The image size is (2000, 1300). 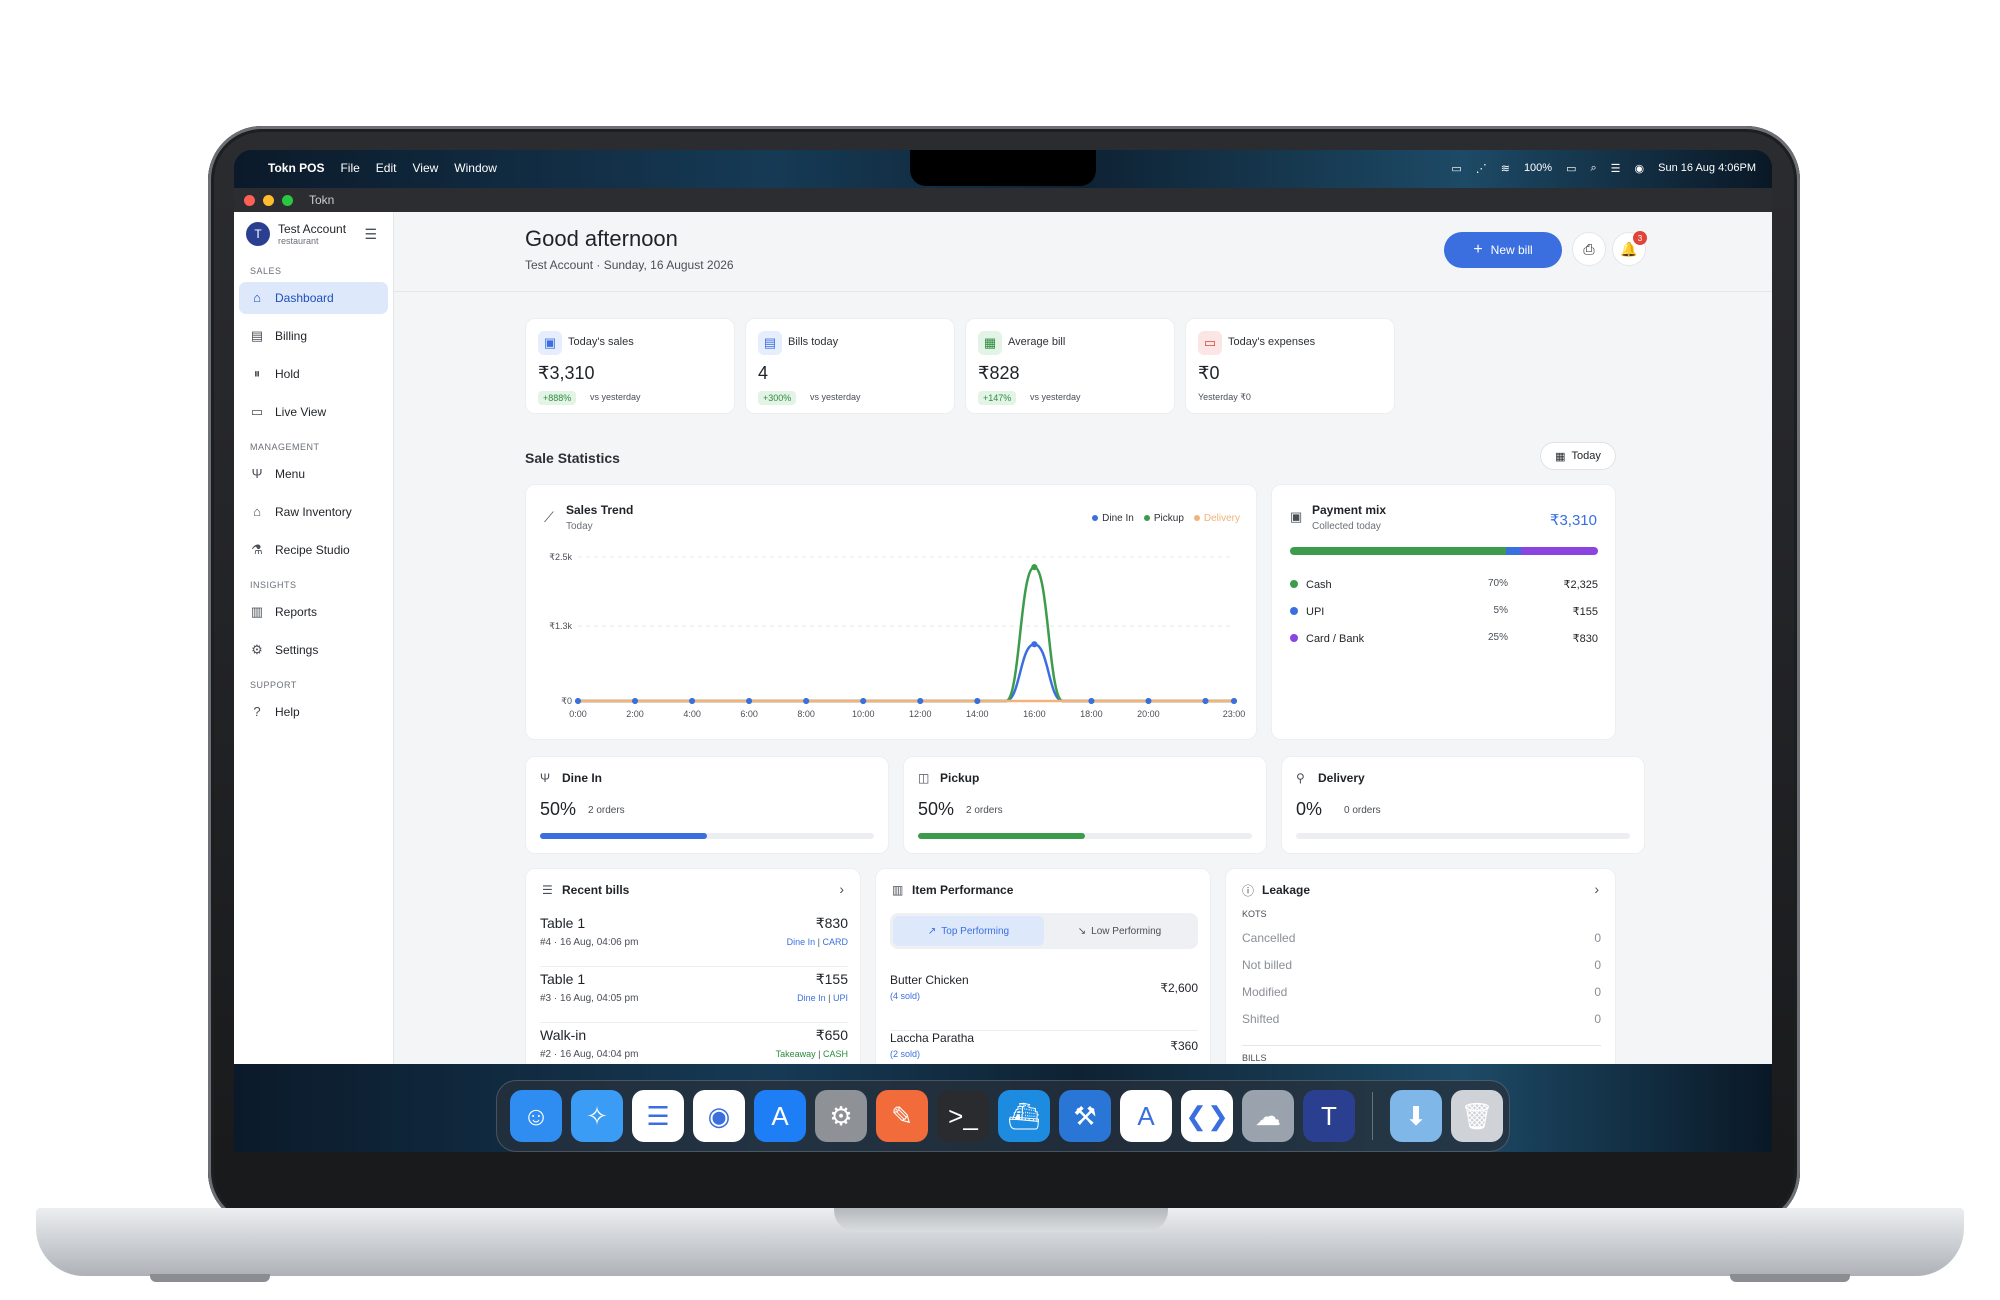 I want to click on menu-app-name: Tokn POS, so click(x=296, y=168).